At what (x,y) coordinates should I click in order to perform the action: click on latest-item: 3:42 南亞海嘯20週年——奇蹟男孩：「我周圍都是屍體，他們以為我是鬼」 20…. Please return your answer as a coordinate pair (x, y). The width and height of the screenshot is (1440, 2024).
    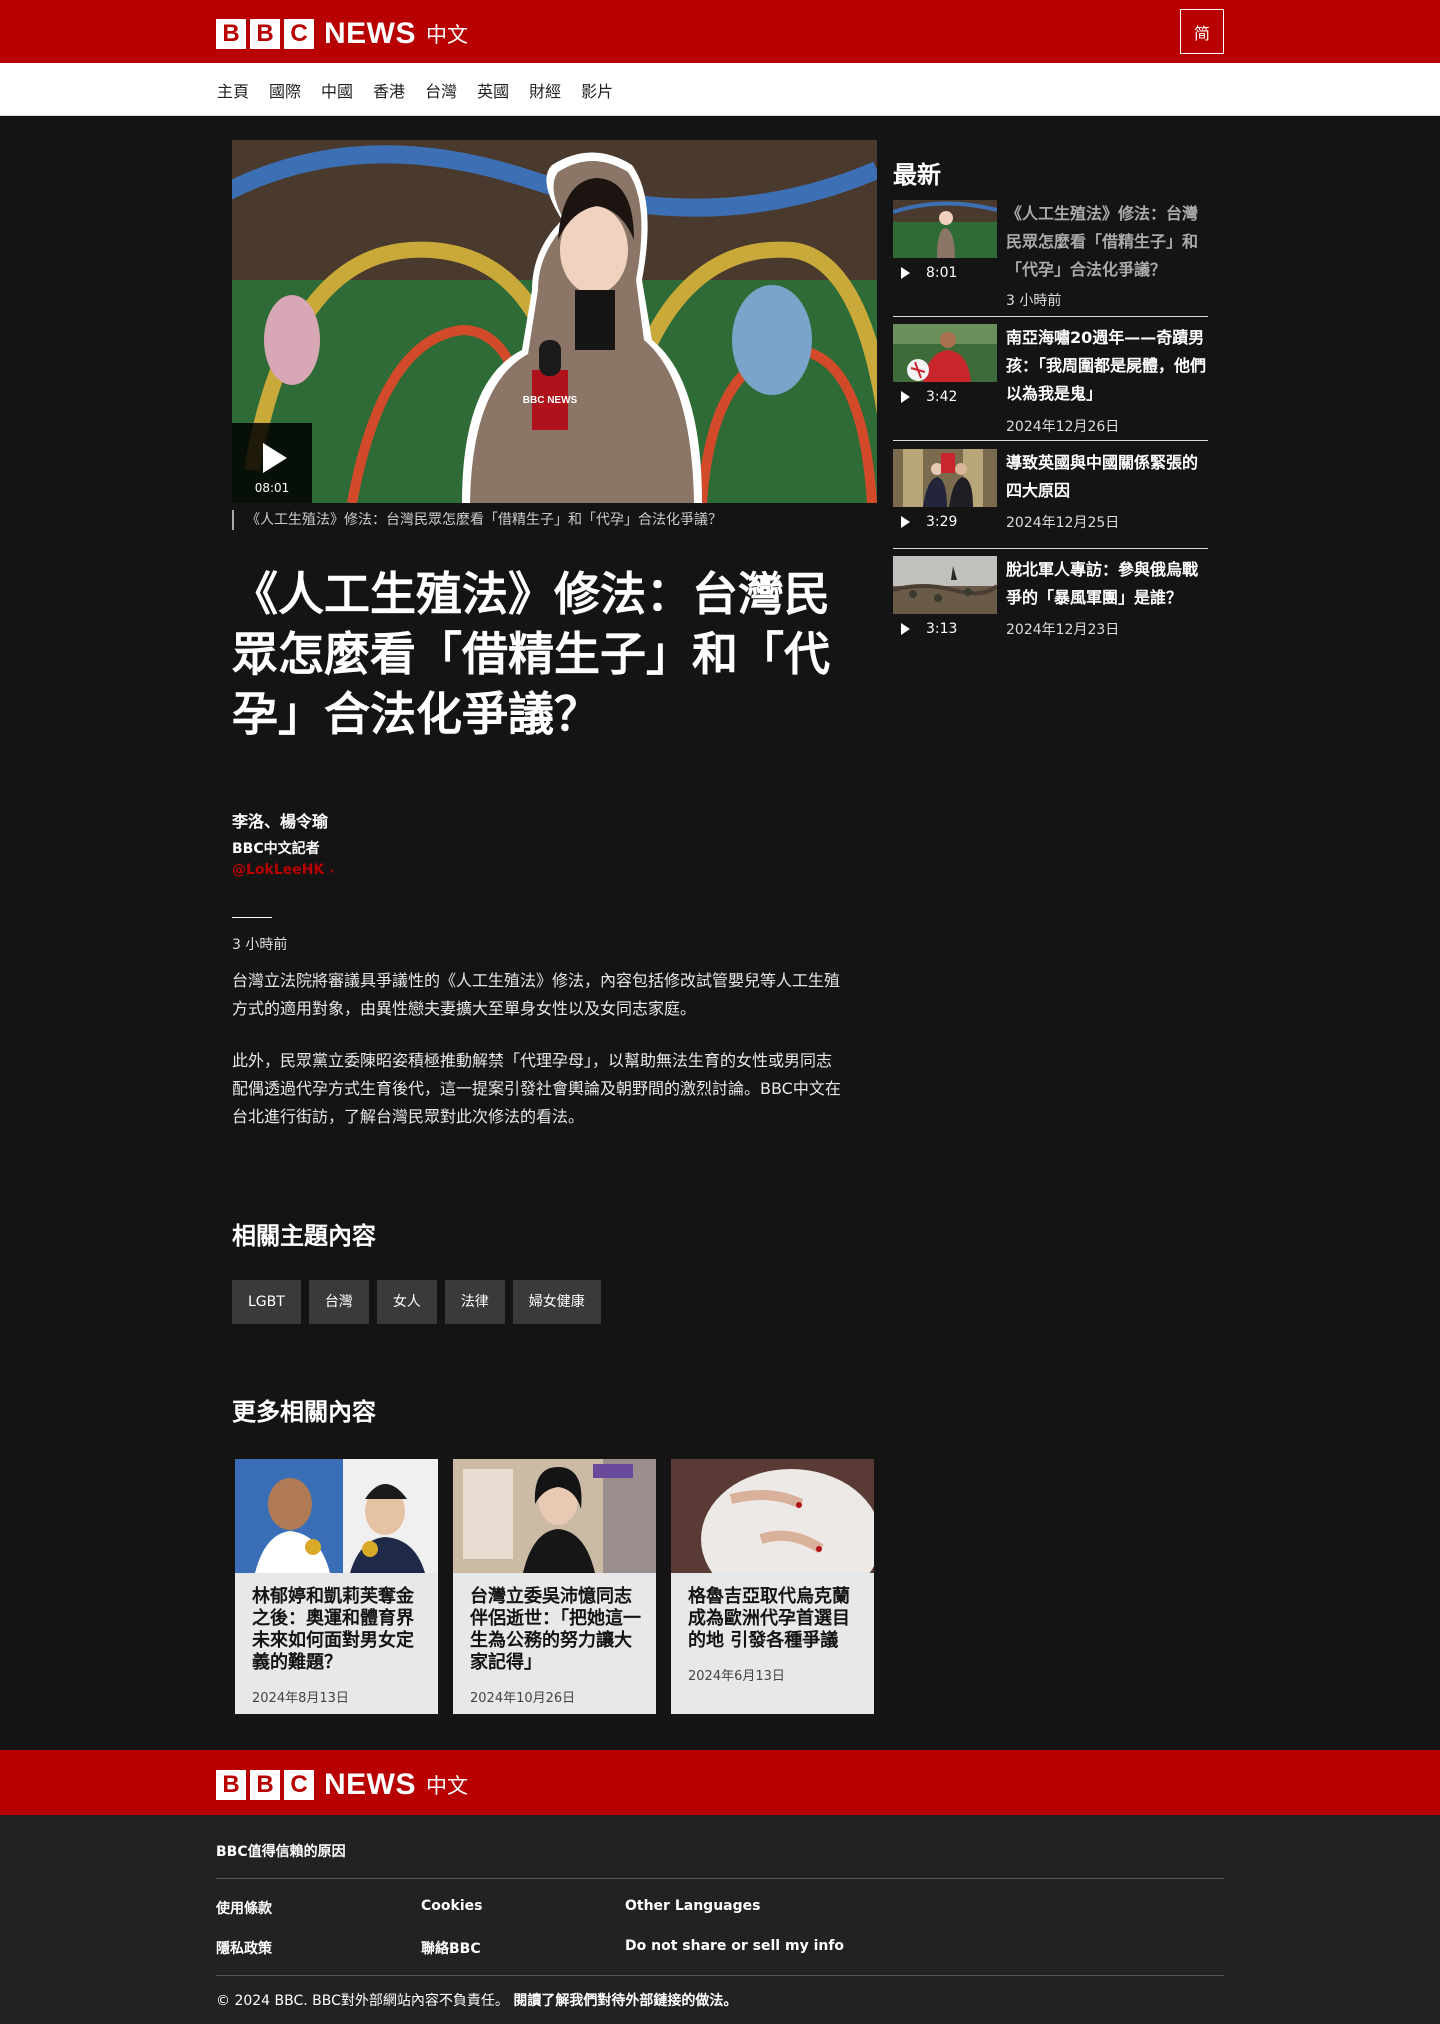
    Looking at the image, I should click on (1050, 379).